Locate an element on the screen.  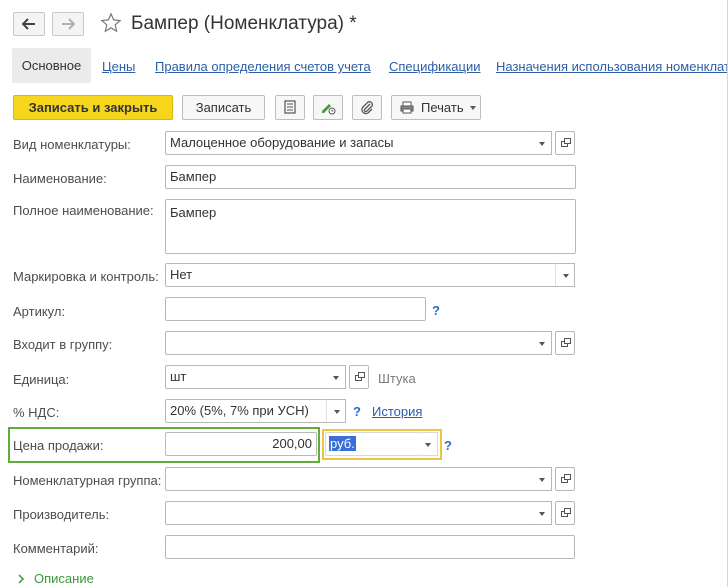
tab-account-rules: Правила определения счетов учета is located at coordinates (263, 66).